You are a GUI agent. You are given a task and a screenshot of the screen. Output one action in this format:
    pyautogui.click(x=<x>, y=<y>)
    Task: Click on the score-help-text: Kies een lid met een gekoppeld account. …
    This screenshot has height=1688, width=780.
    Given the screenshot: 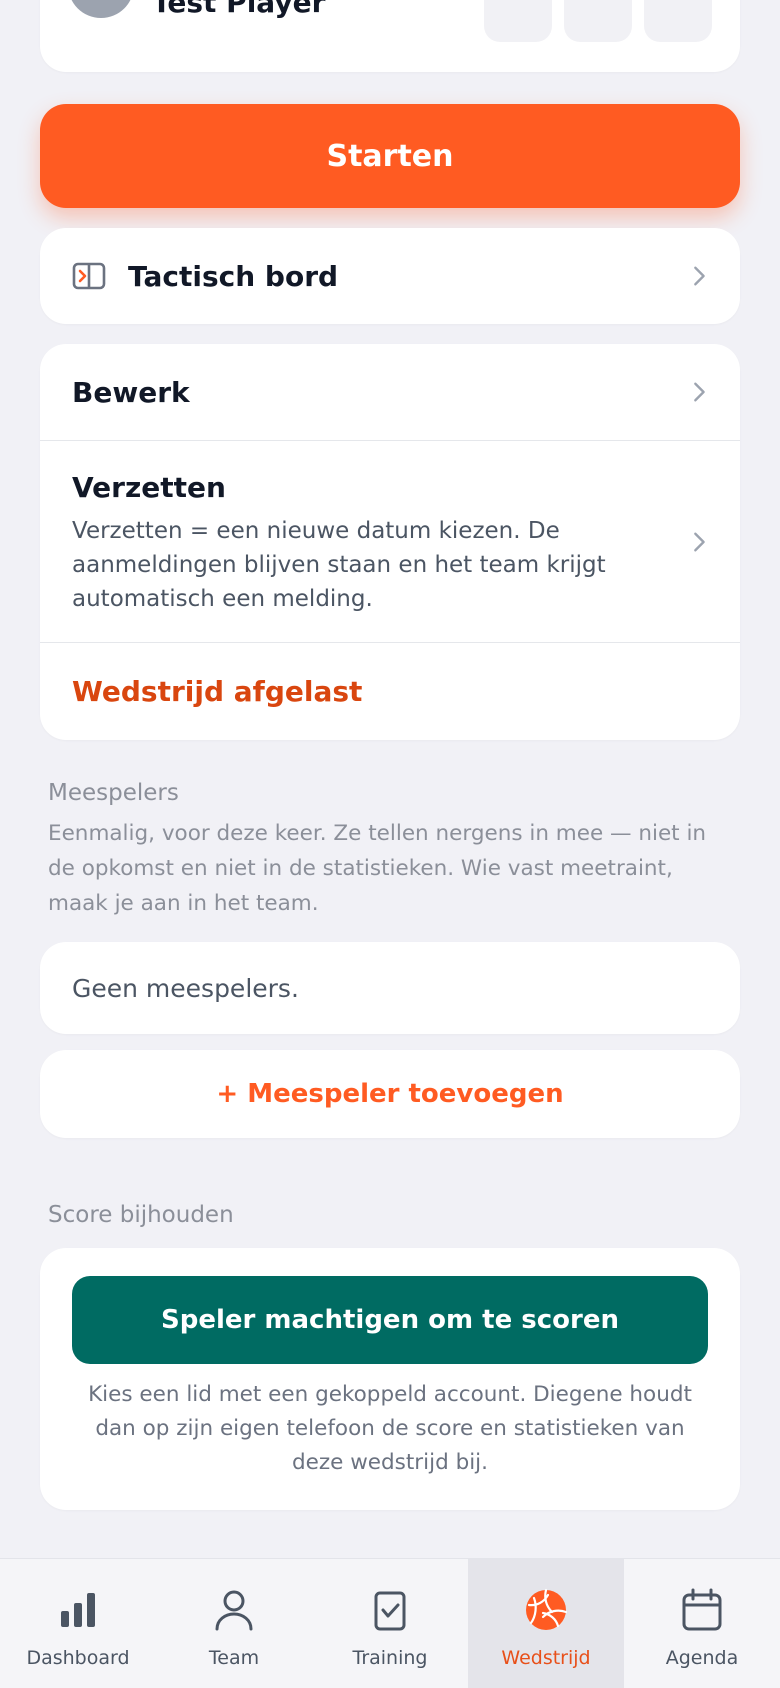 What is the action you would take?
    pyautogui.click(x=390, y=1428)
    